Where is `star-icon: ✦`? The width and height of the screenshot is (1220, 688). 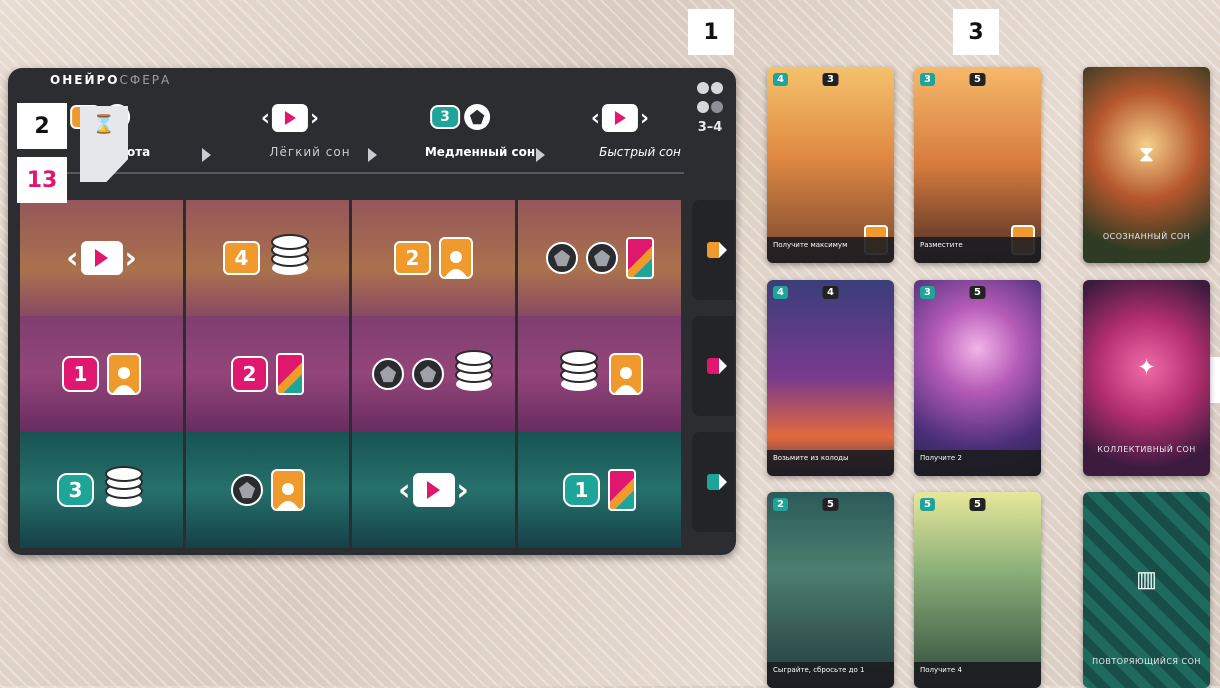 star-icon: ✦ is located at coordinates (1146, 368).